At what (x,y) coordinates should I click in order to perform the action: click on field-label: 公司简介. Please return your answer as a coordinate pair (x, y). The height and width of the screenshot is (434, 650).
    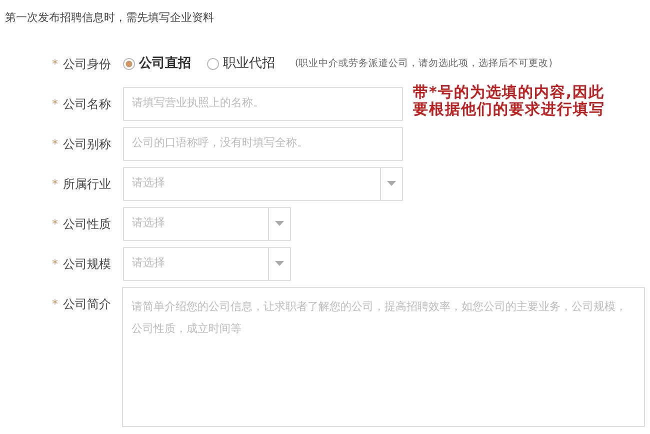
    Looking at the image, I should click on (87, 304).